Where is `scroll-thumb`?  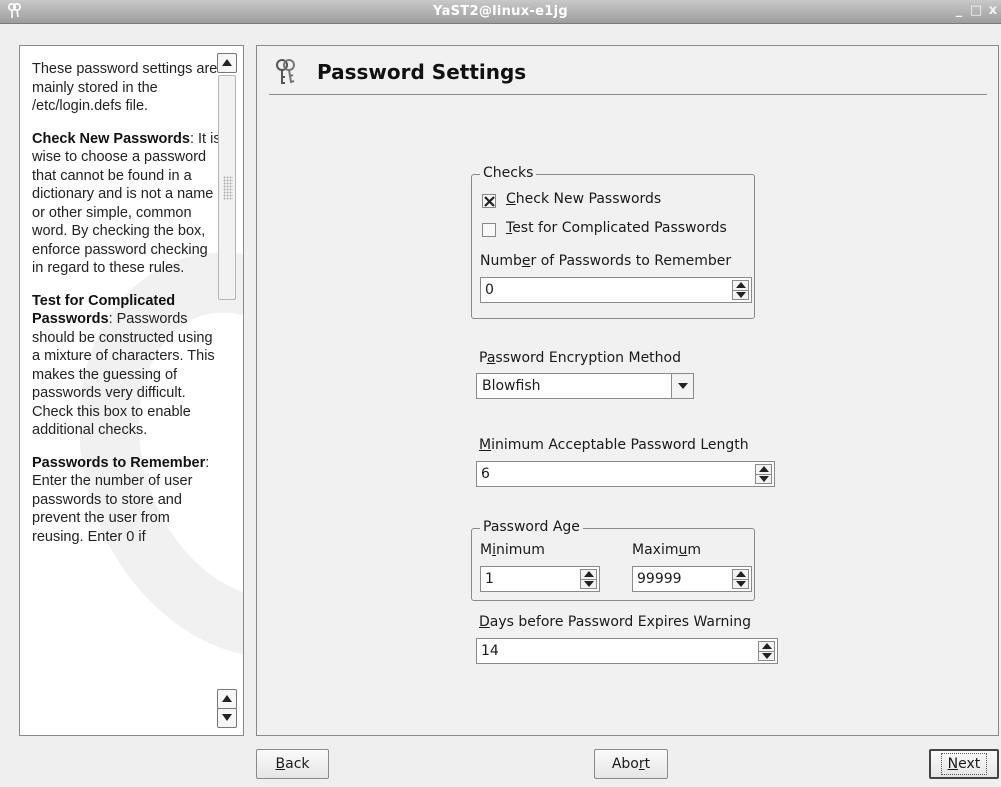 scroll-thumb is located at coordinates (227, 187).